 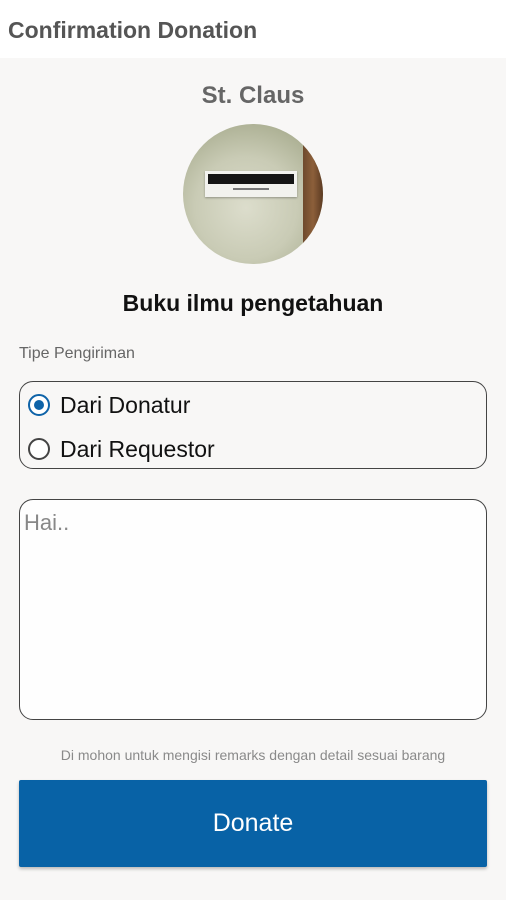 What do you see at coordinates (251, 179) in the screenshot?
I see `photo-sign-bar` at bounding box center [251, 179].